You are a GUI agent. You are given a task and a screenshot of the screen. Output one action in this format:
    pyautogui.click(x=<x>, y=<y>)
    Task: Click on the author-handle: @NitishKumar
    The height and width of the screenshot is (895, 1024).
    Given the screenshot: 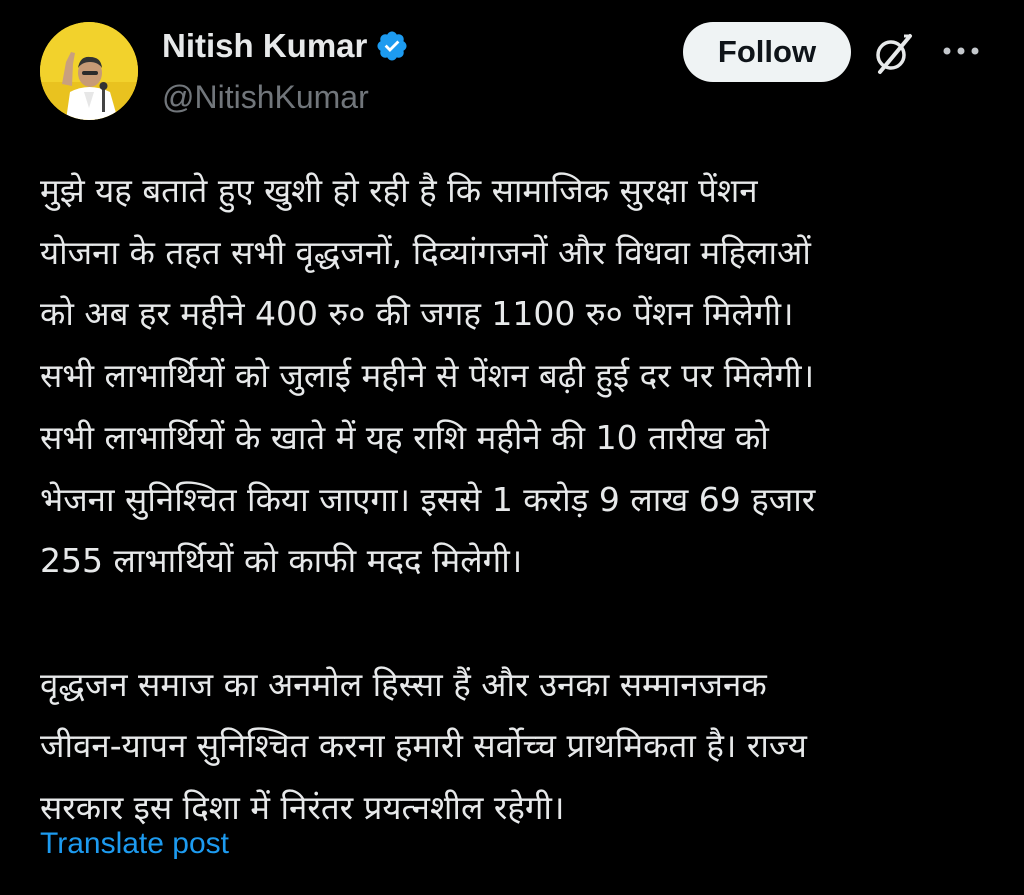 What is the action you would take?
    pyautogui.click(x=265, y=97)
    